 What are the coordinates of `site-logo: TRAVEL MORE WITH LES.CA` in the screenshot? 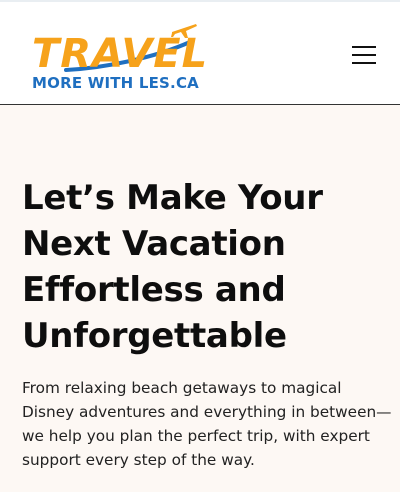 It's located at (118, 56).